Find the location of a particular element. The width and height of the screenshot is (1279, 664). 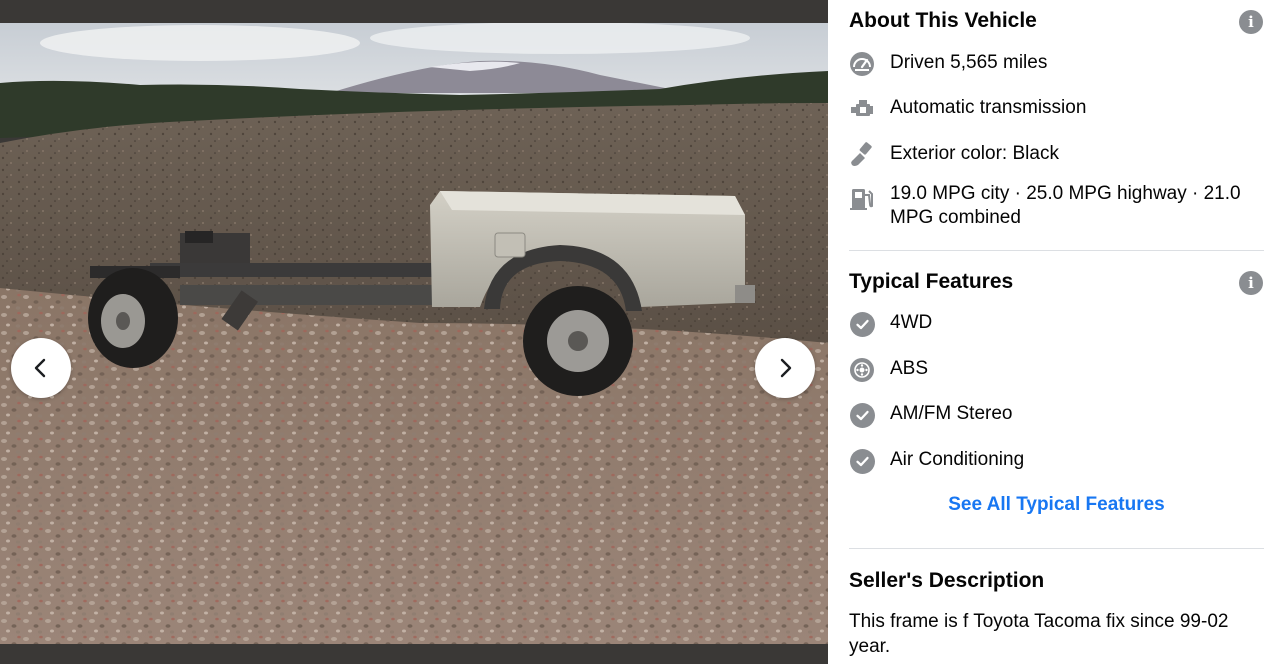

transmission-text: Automatic transmission is located at coordinates (988, 107).